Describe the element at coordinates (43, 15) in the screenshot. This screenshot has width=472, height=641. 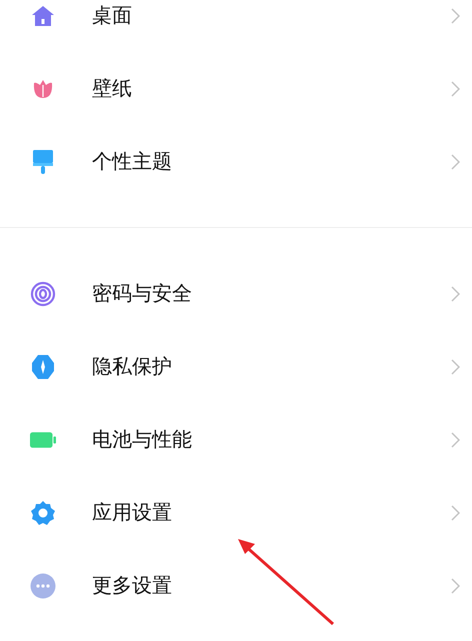
I see `house-icon` at that location.